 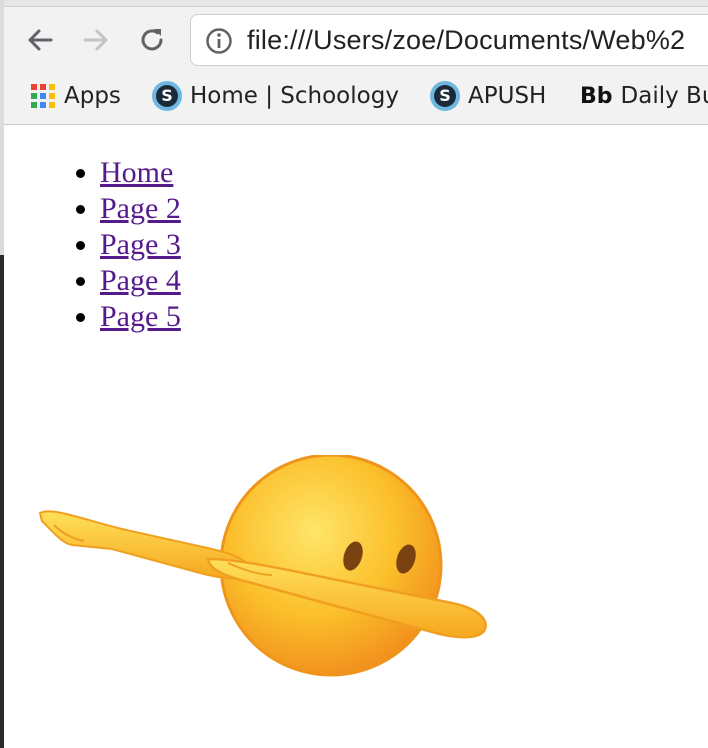 What do you see at coordinates (43, 96) in the screenshot?
I see `apps-grid-icon` at bounding box center [43, 96].